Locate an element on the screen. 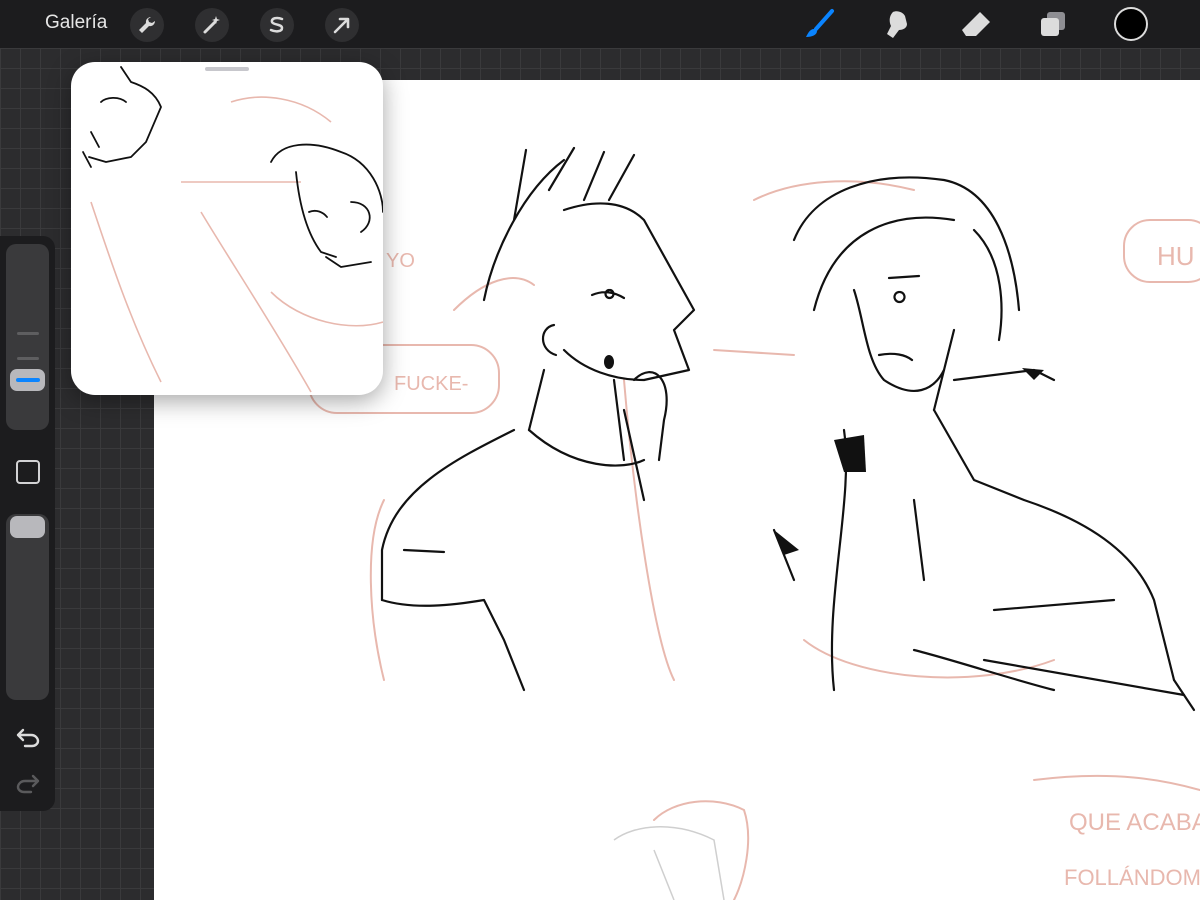 This screenshot has height=900, width=1200. actions-button is located at coordinates (147, 25).